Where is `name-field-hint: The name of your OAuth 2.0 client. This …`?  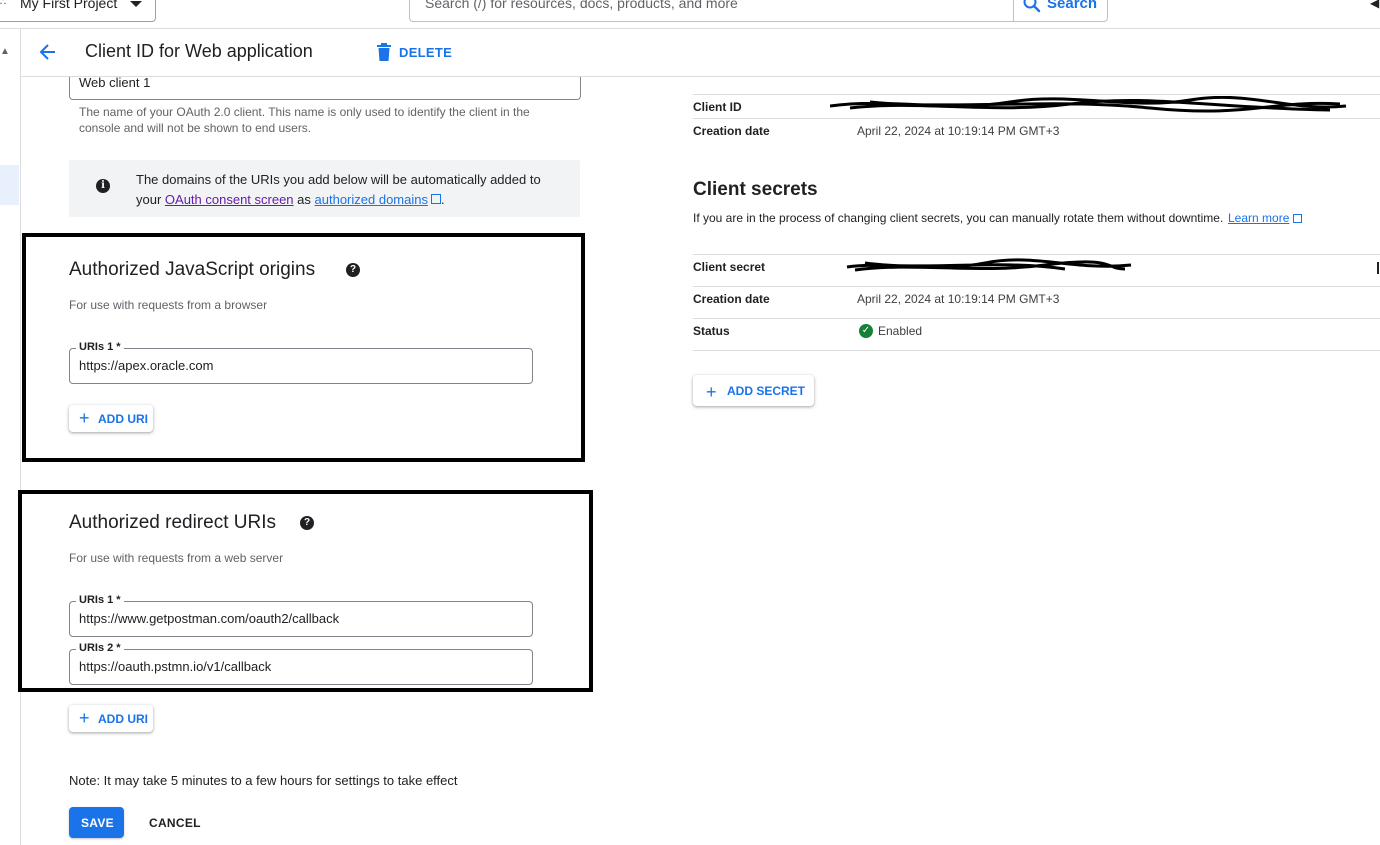 name-field-hint: The name of your OAuth 2.0 client. This … is located at coordinates (304, 120).